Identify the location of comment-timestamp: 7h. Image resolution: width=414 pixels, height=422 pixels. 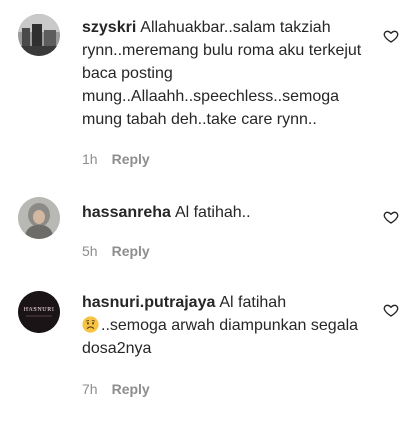
(90, 389).